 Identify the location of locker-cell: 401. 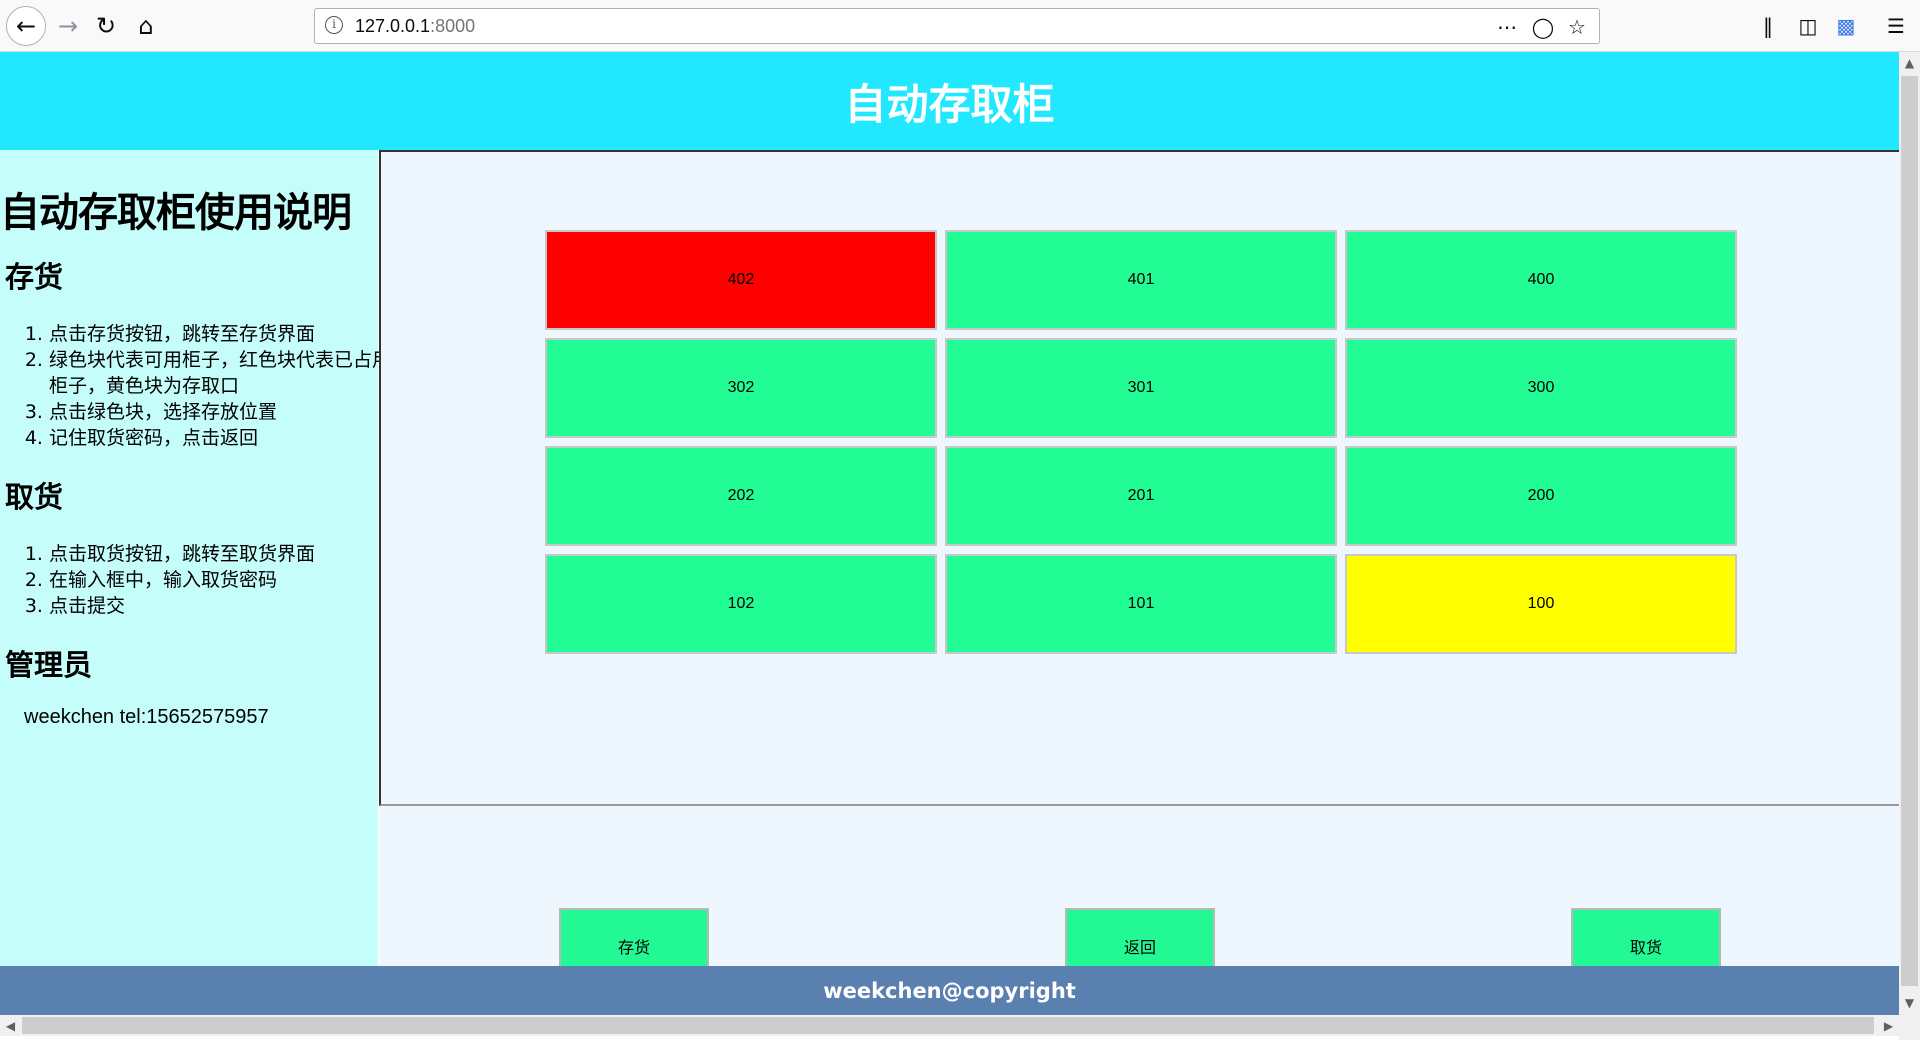
(1141, 280).